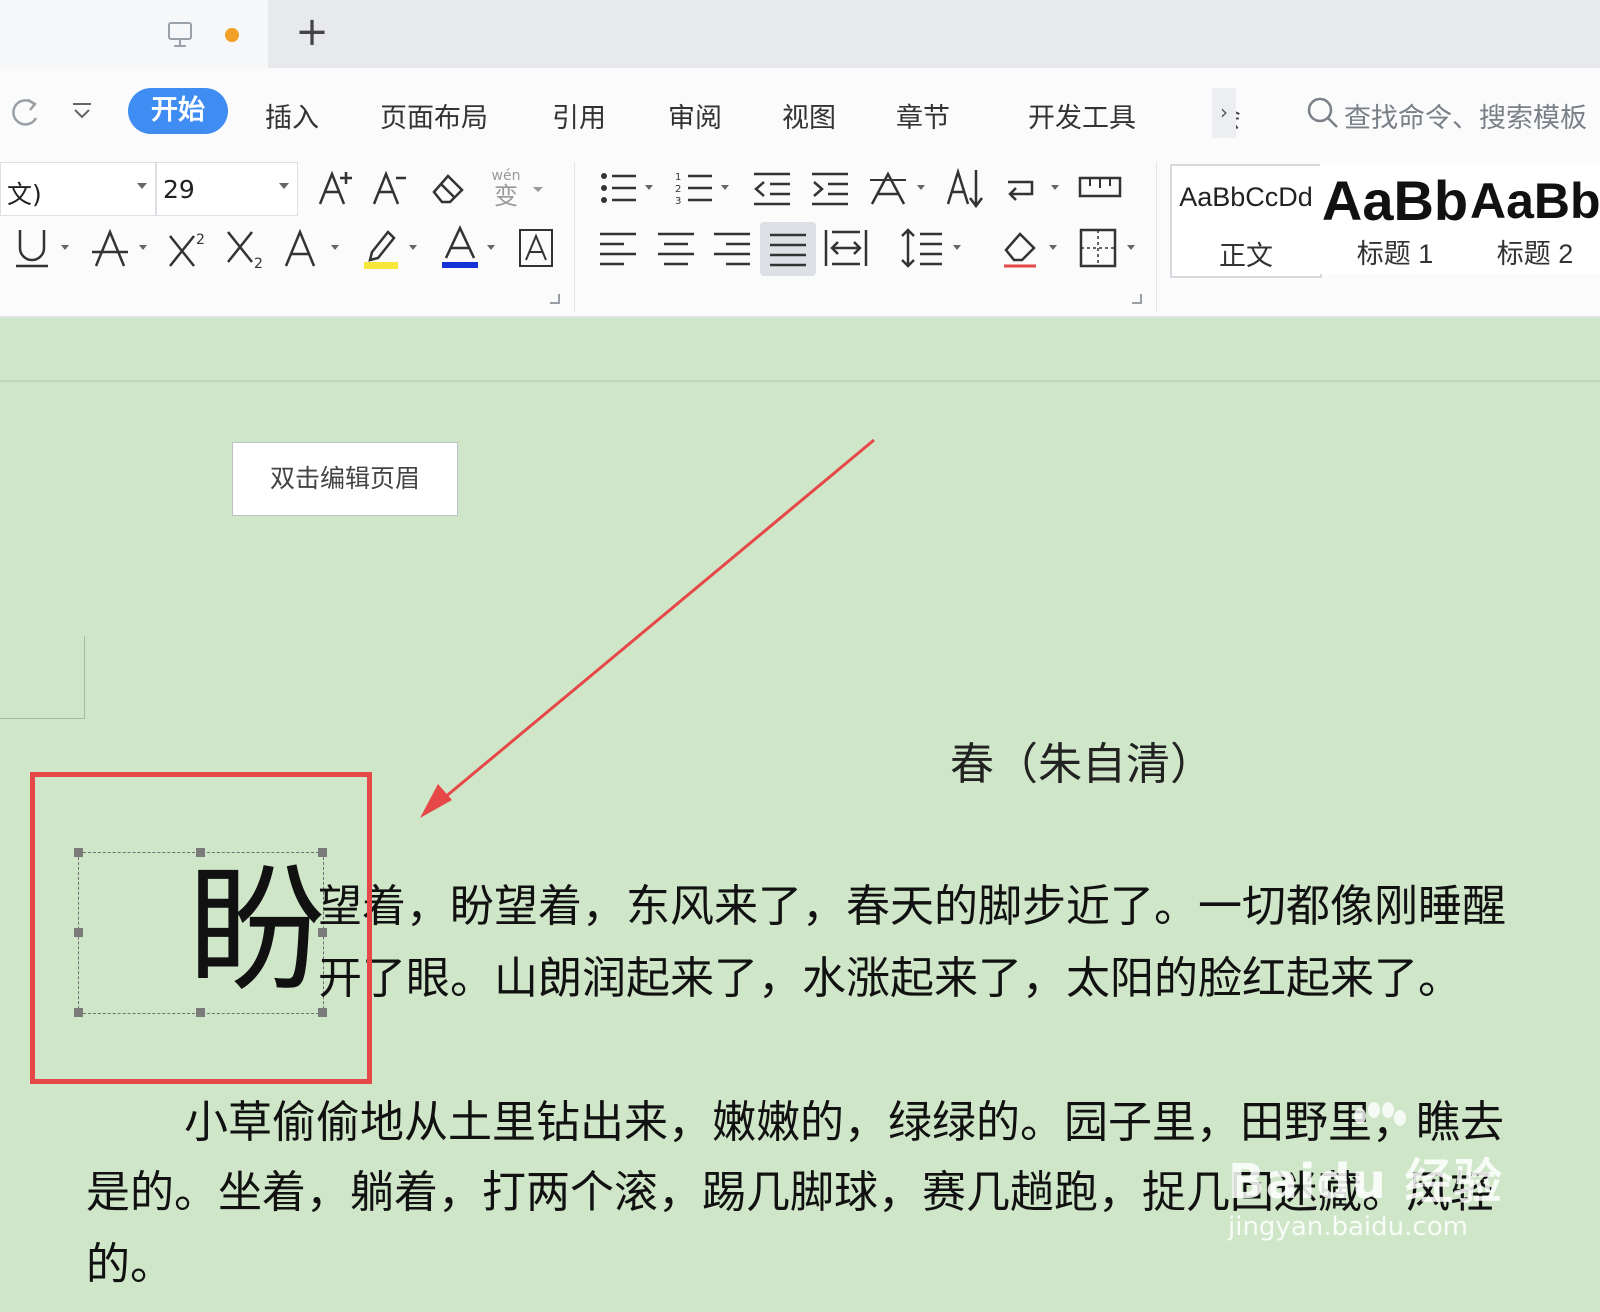 This screenshot has width=1600, height=1312. I want to click on justify-icon, so click(788, 250).